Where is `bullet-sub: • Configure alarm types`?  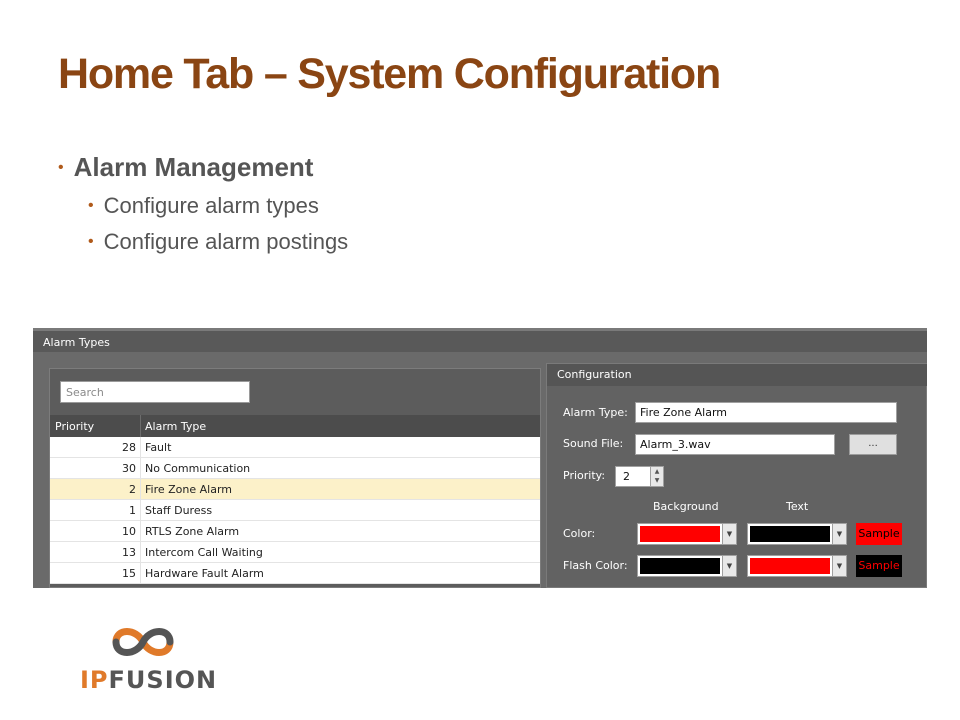 bullet-sub: • Configure alarm types is located at coordinates (218, 206).